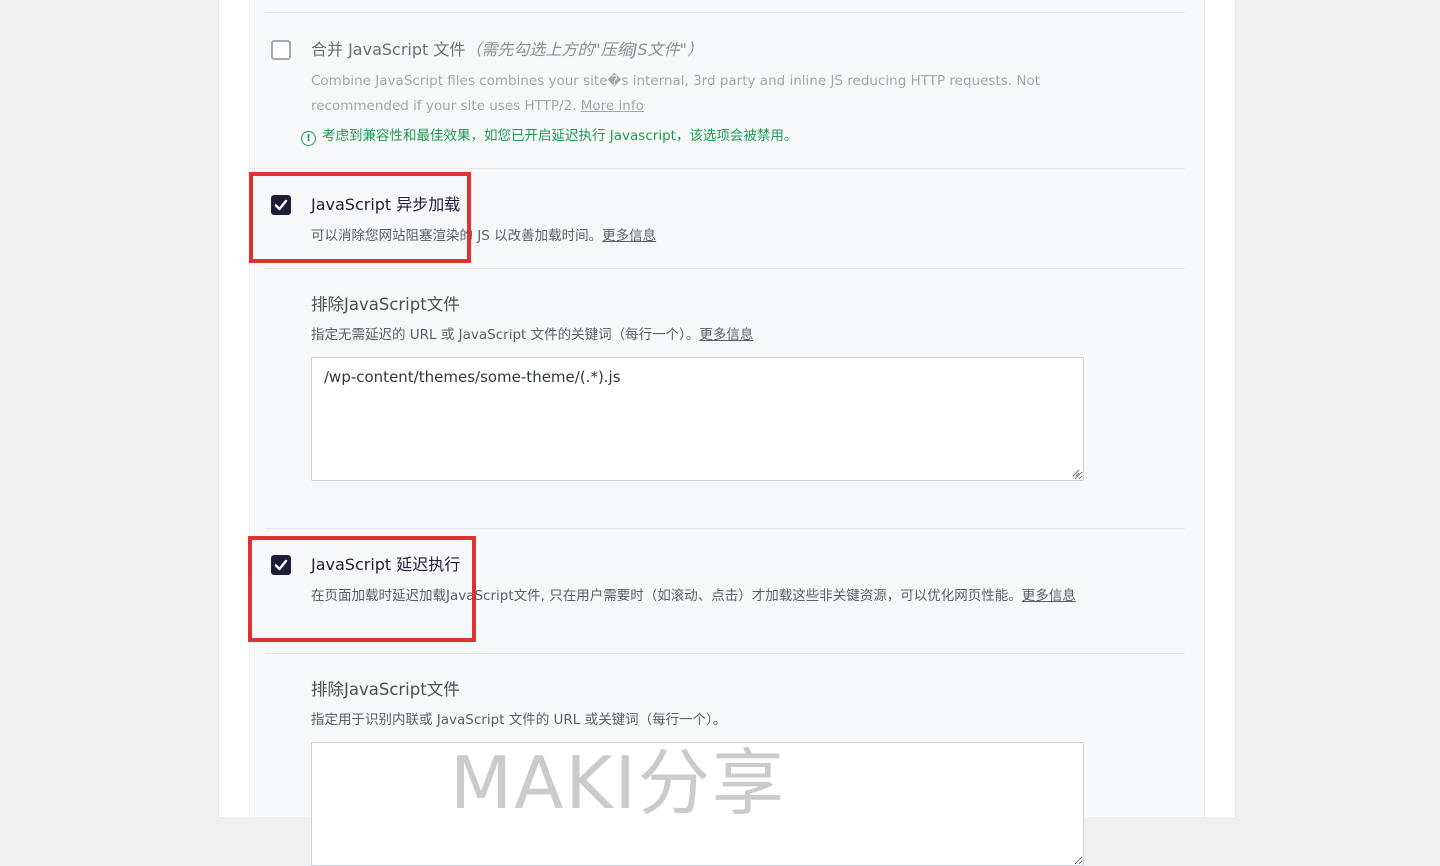  Describe the element at coordinates (308, 138) in the screenshot. I see `info-icon: !` at that location.